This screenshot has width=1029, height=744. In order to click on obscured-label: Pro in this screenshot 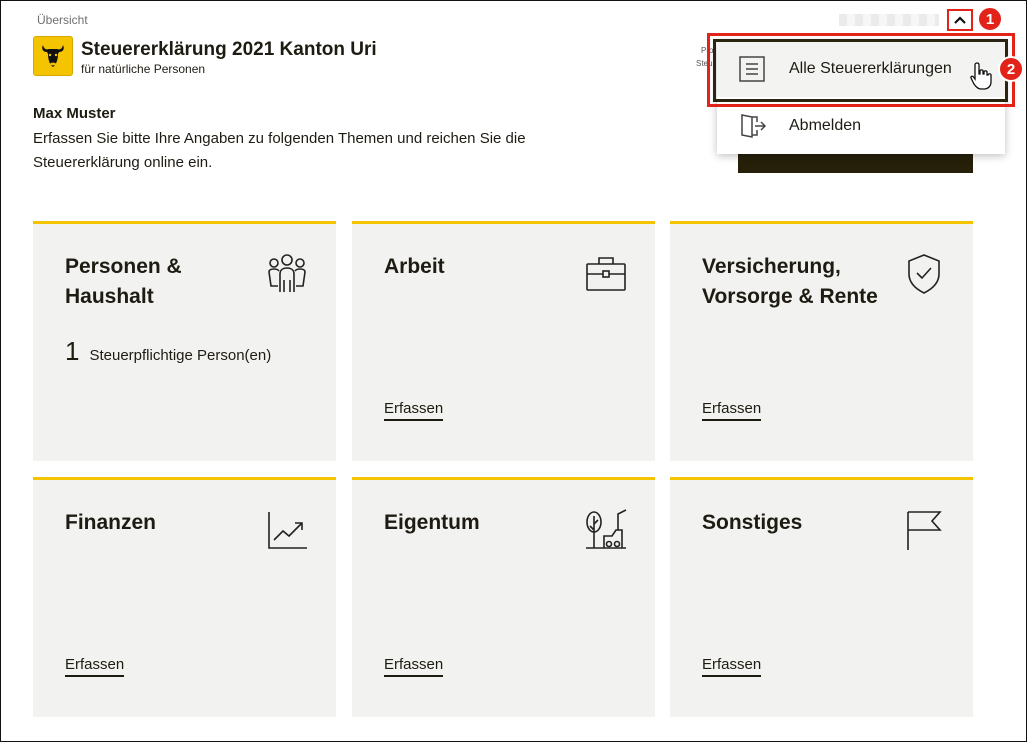, I will do `click(707, 50)`.